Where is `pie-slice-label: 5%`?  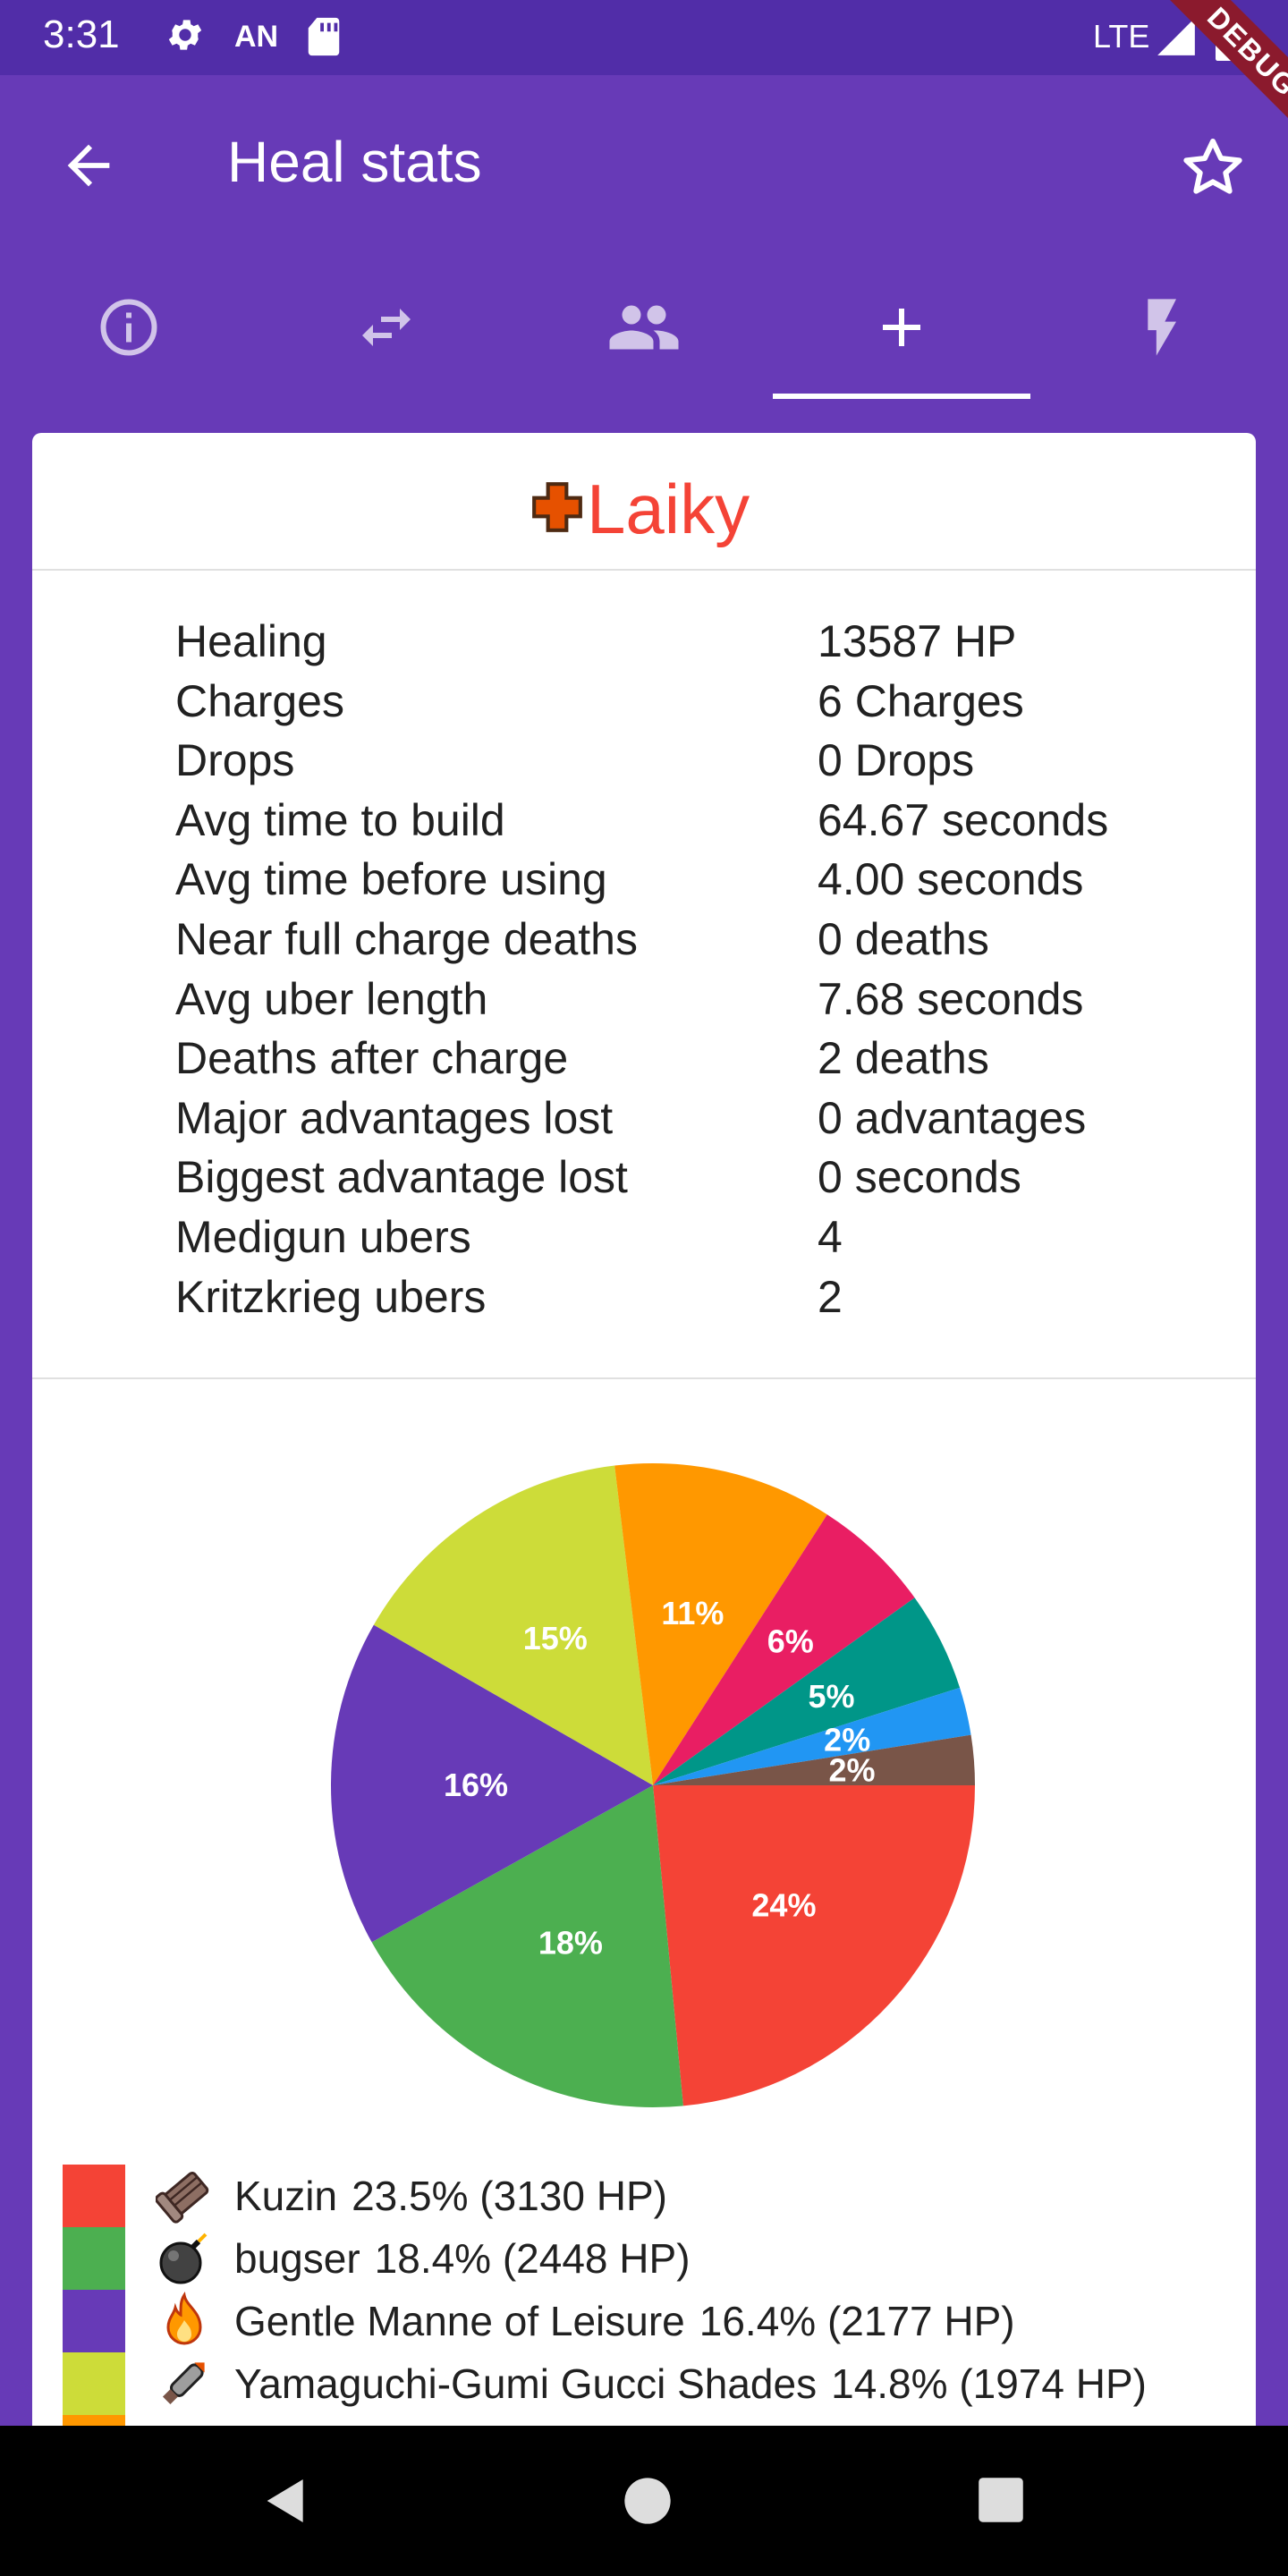 pie-slice-label: 5% is located at coordinates (831, 1696).